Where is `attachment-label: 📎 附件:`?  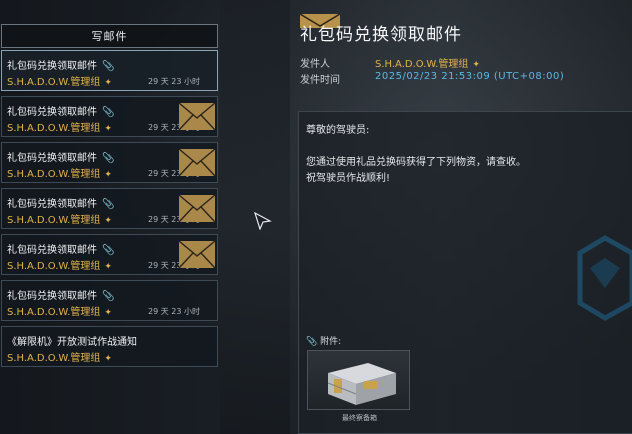
attachment-label: 📎 附件: is located at coordinates (324, 342).